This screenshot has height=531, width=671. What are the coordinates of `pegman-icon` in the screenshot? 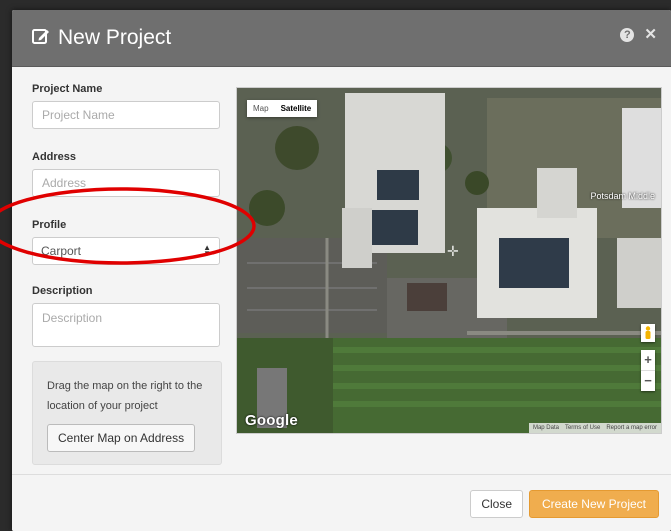 It's located at (648, 333).